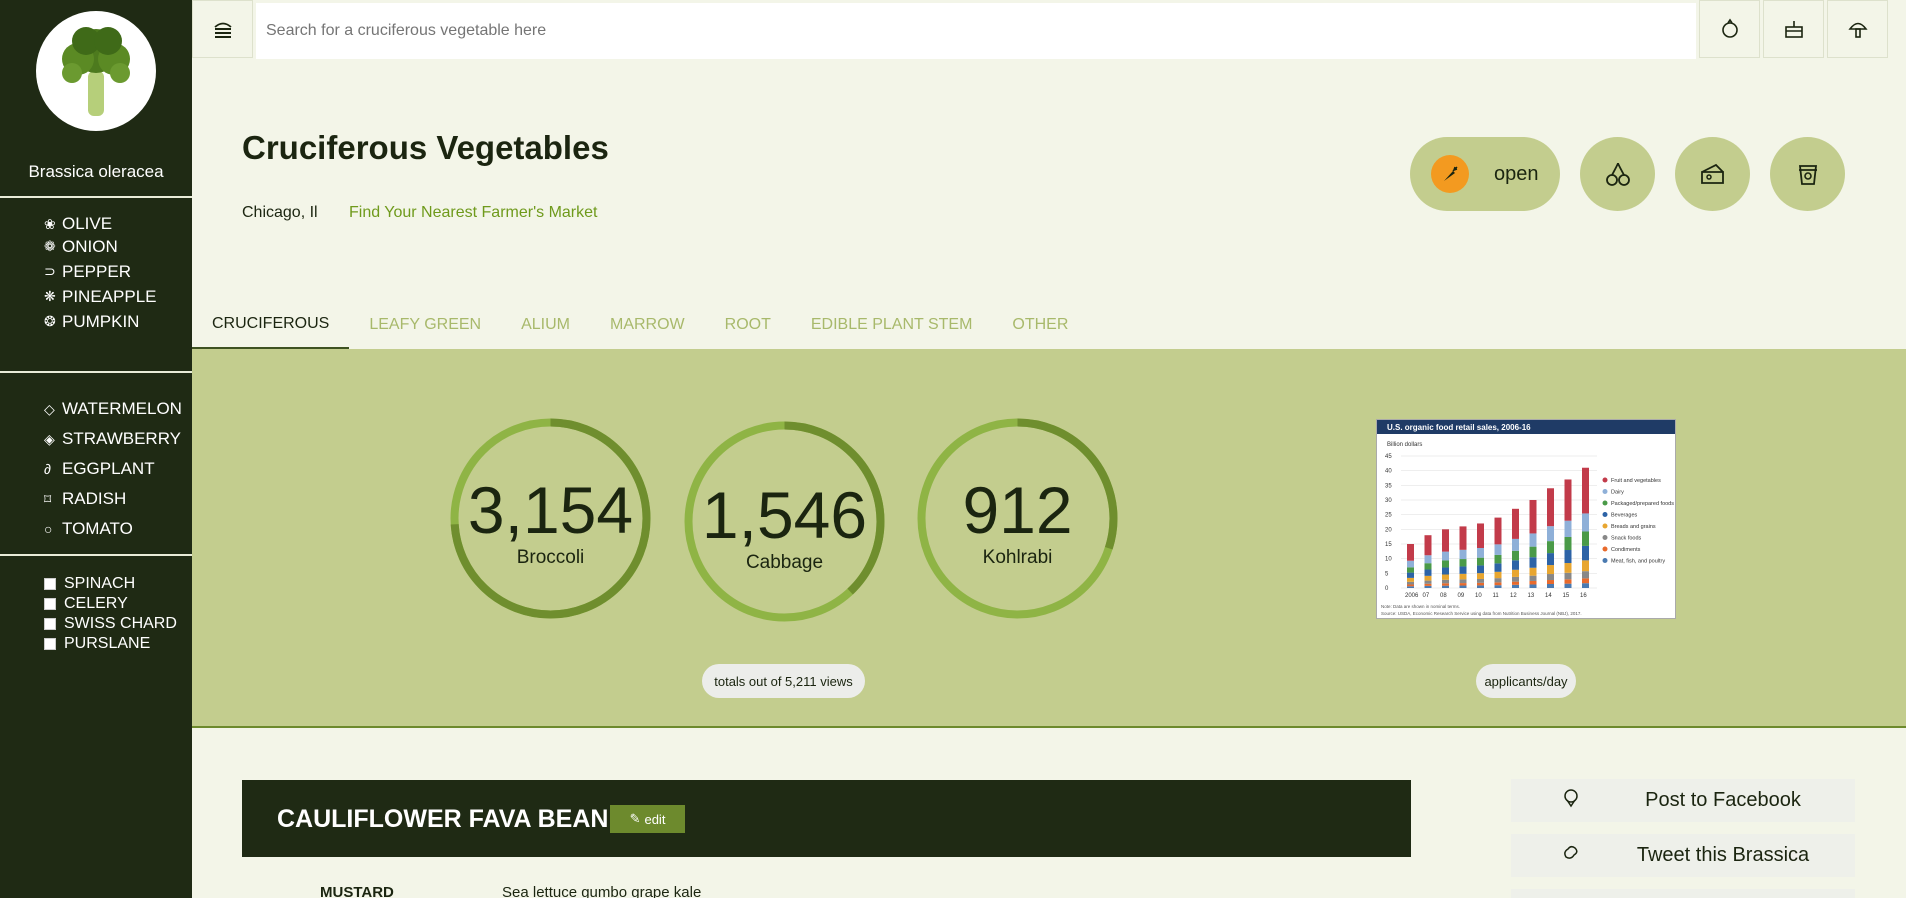  I want to click on tweet-button: Tweet this Brassica, so click(1683, 855).